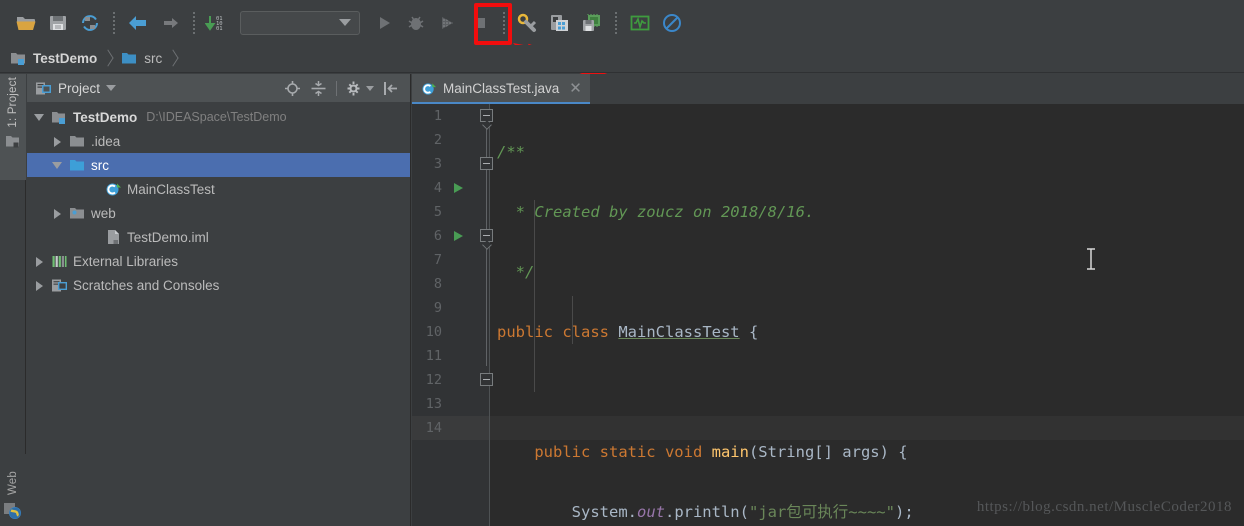  Describe the element at coordinates (218, 261) in the screenshot. I see `tree-row-external-libraries: External Libraries` at that location.